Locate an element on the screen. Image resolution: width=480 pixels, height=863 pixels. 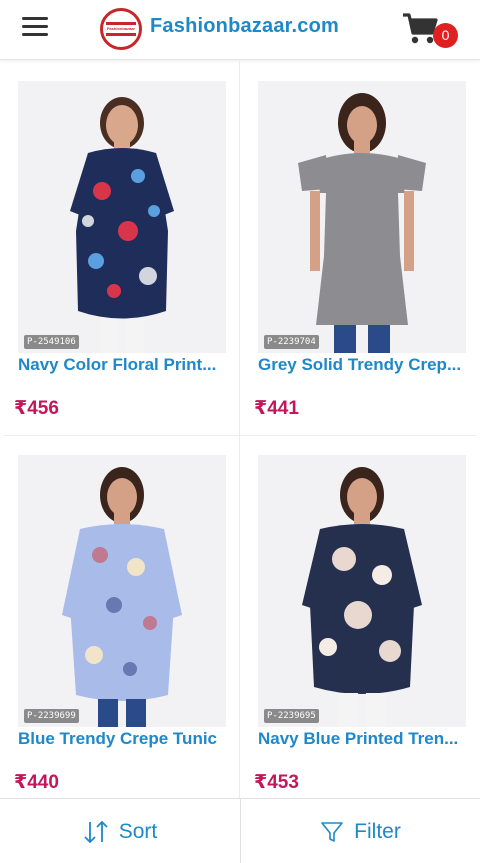
filter-label: Filter is located at coordinates (377, 831).